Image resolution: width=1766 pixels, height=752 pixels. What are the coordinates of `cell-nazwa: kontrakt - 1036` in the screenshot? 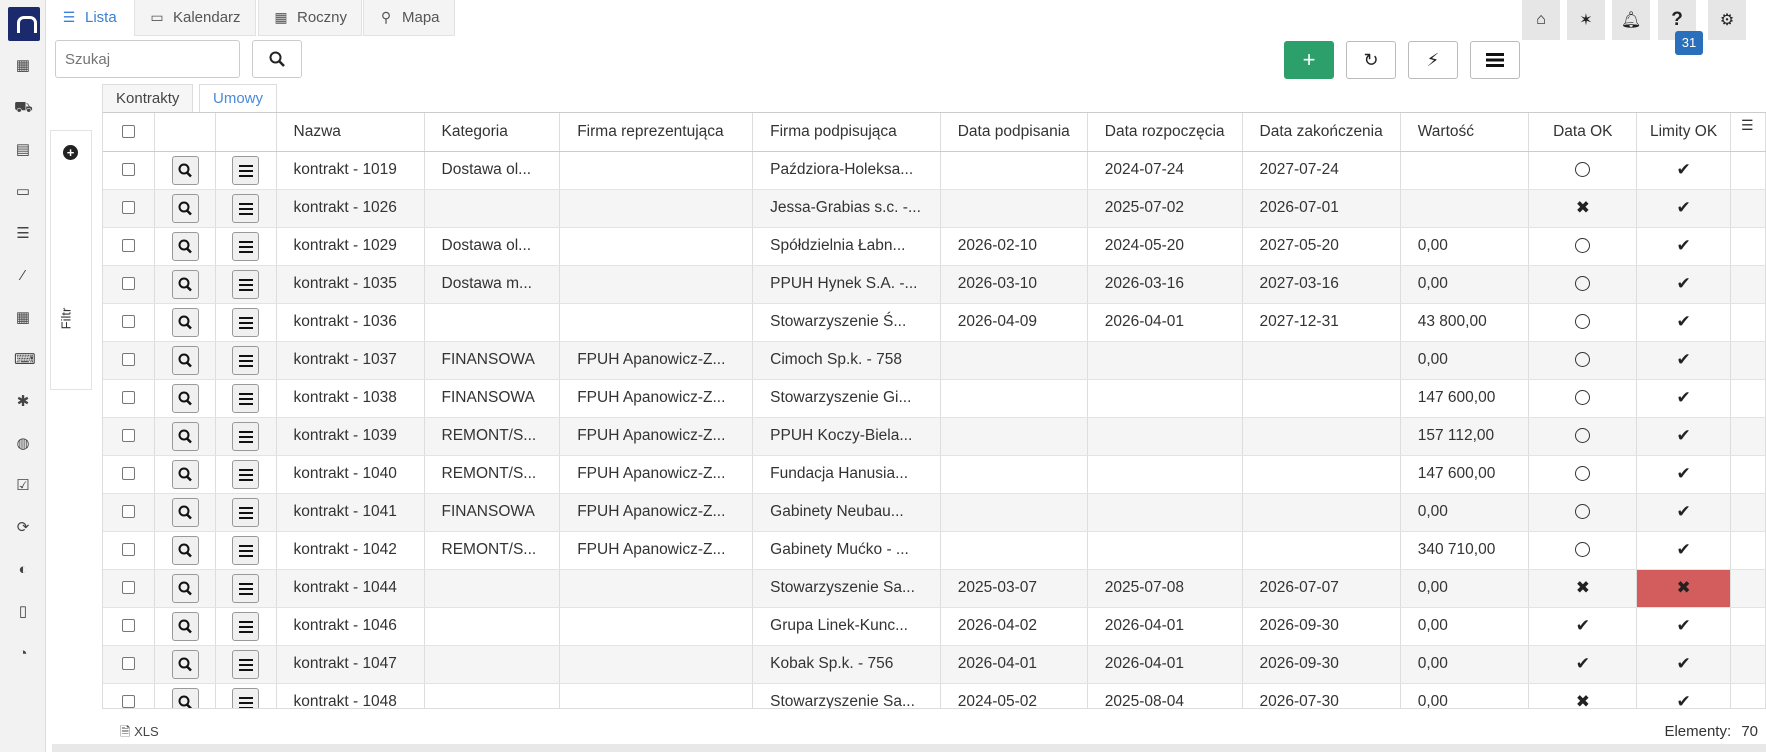 It's located at (350, 322).